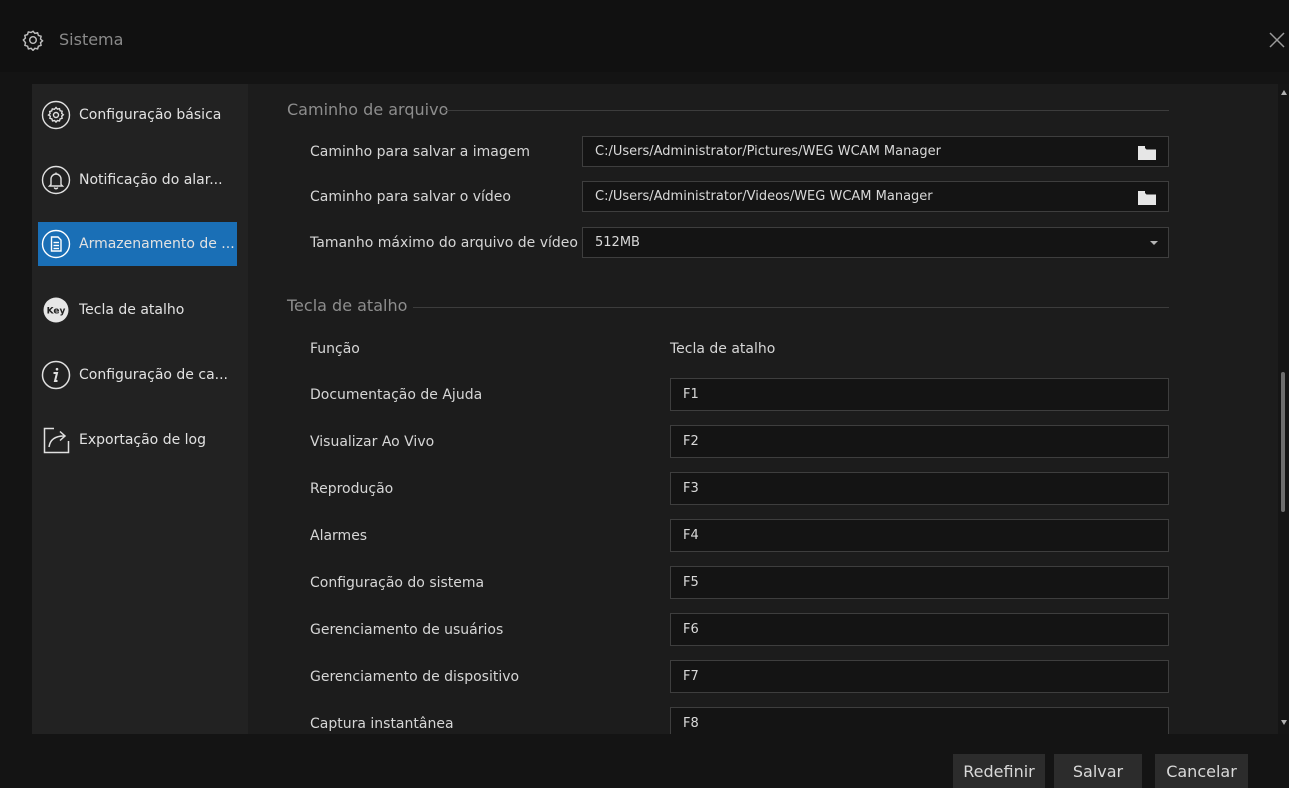  I want to click on hotkey-input: F7, so click(919, 676).